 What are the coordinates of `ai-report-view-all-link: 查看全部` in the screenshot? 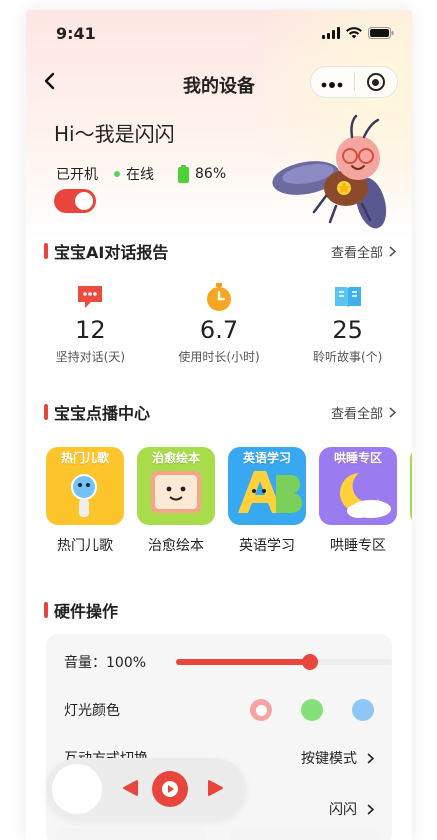 It's located at (363, 251).